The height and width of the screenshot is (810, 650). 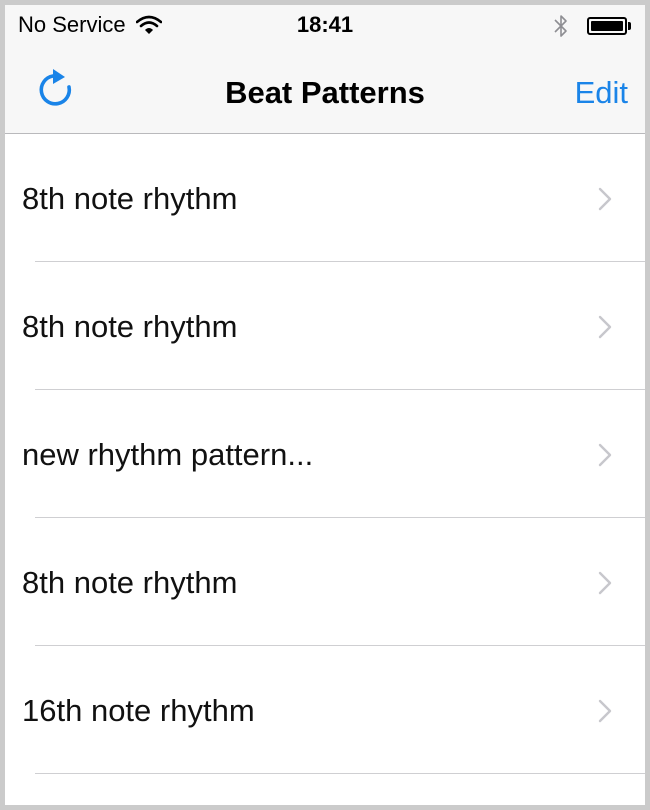 What do you see at coordinates (325, 92) in the screenshot?
I see `page-title: Beat Patterns` at bounding box center [325, 92].